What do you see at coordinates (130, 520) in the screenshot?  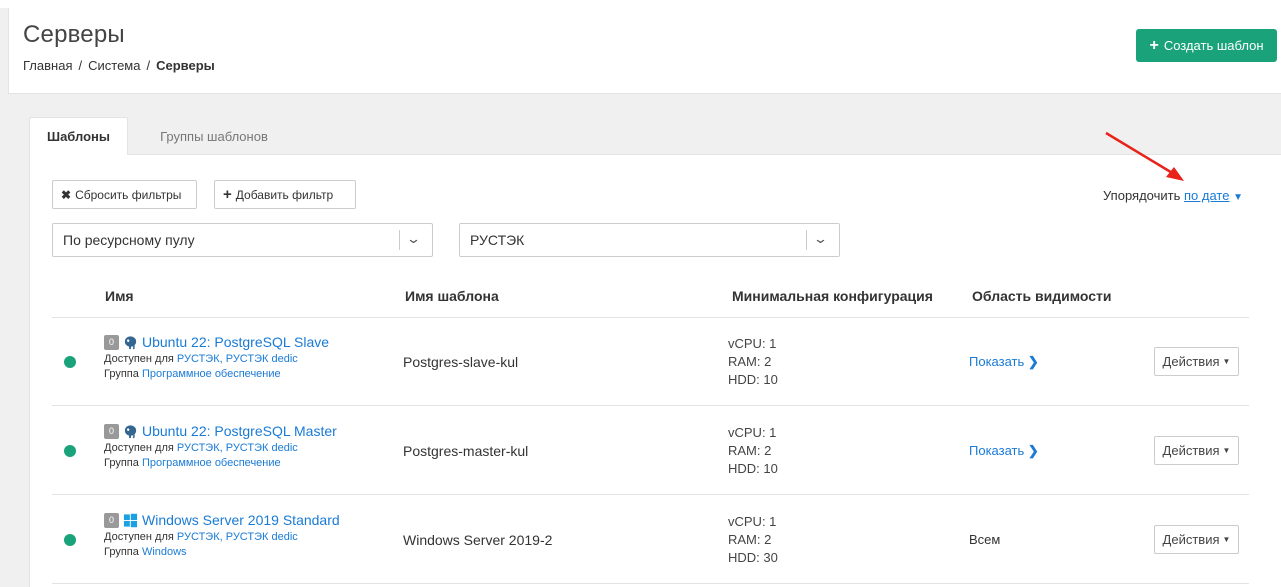 I see `windows-icon` at bounding box center [130, 520].